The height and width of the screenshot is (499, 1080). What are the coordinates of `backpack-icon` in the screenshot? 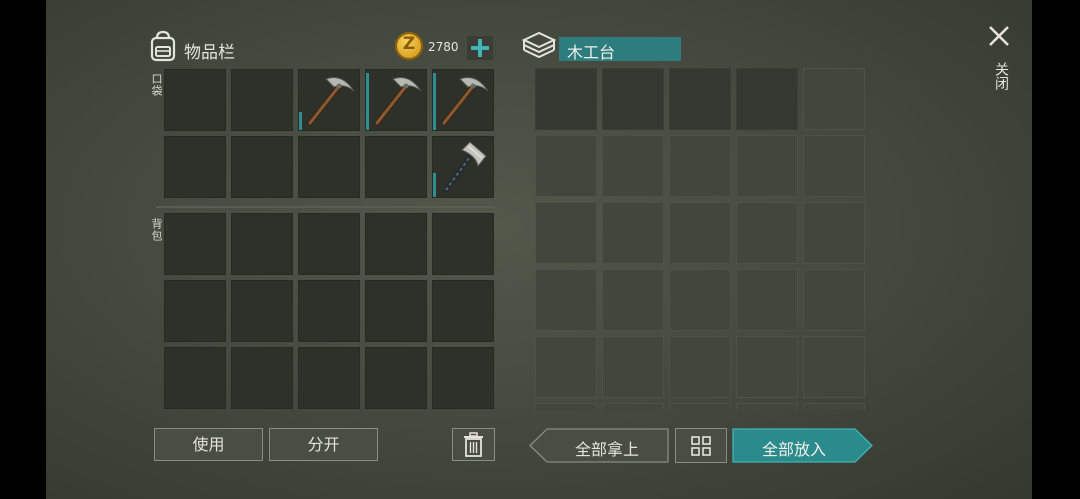 It's located at (163, 46).